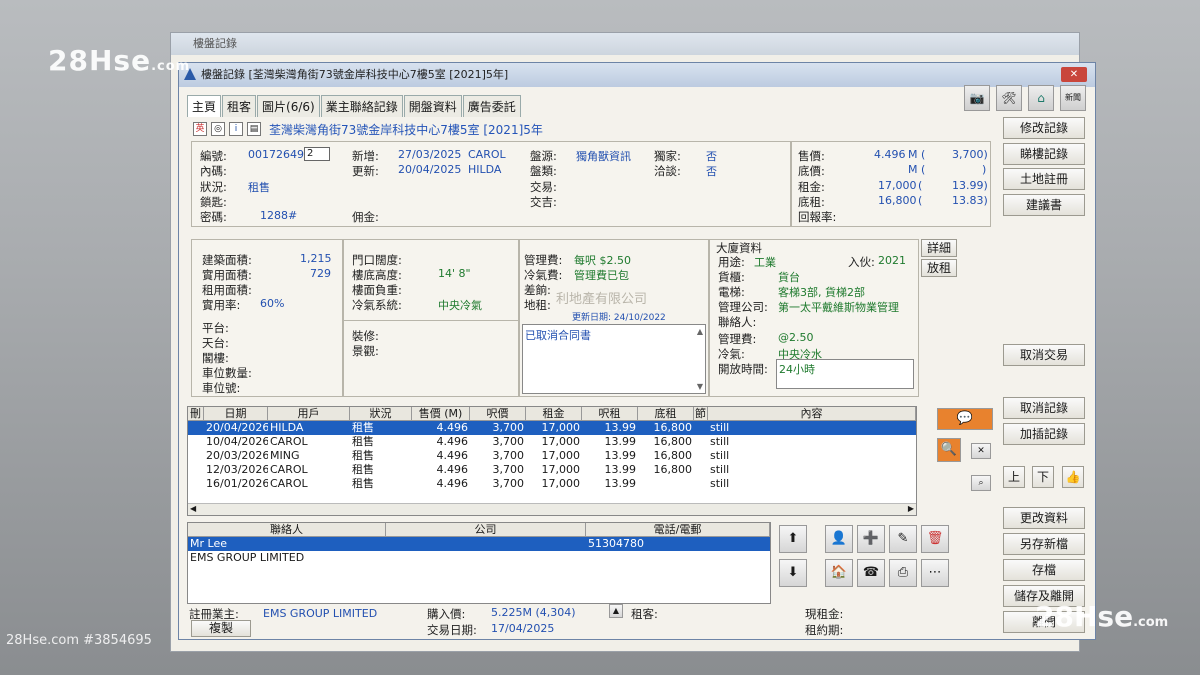 The height and width of the screenshot is (675, 1200). What do you see at coordinates (911, 508) in the screenshot?
I see `scroll-right-icon: ▶` at bounding box center [911, 508].